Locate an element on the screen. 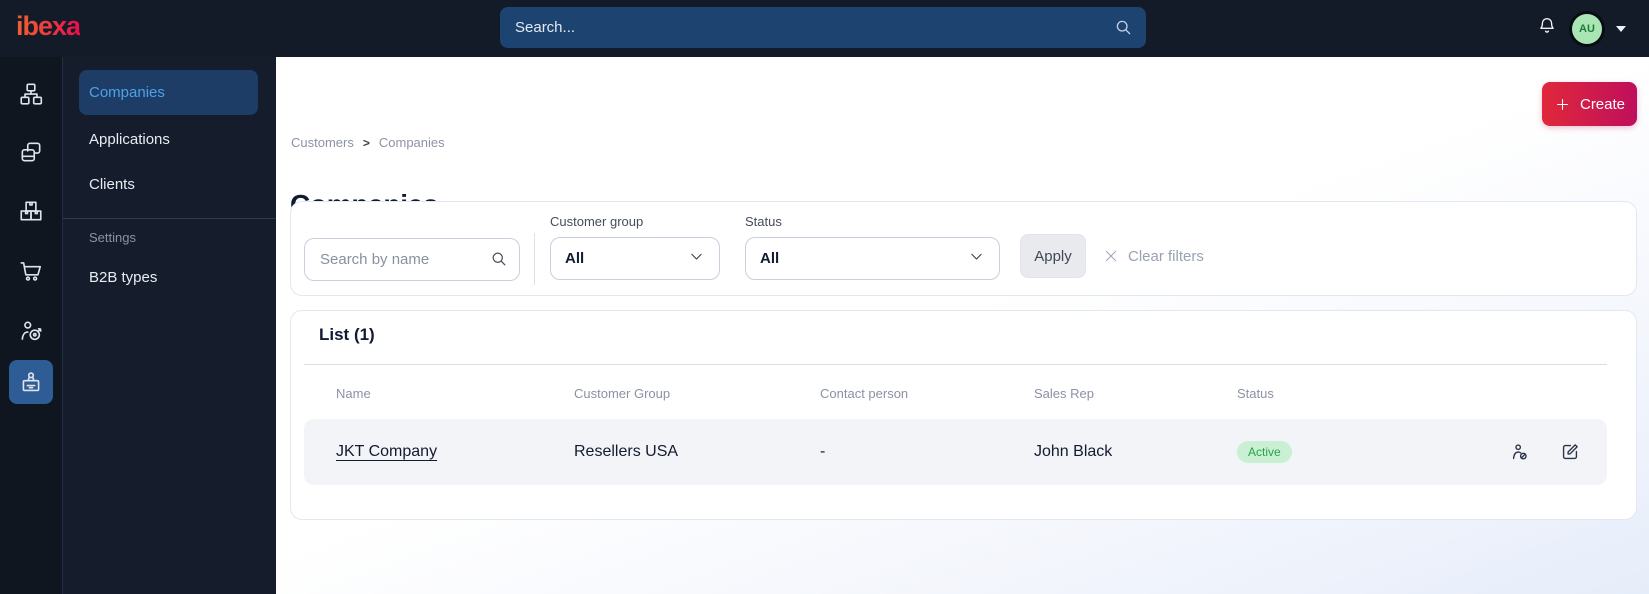 The width and height of the screenshot is (1649, 594). column-header-sales-rep: Sales Rep is located at coordinates (1064, 393).